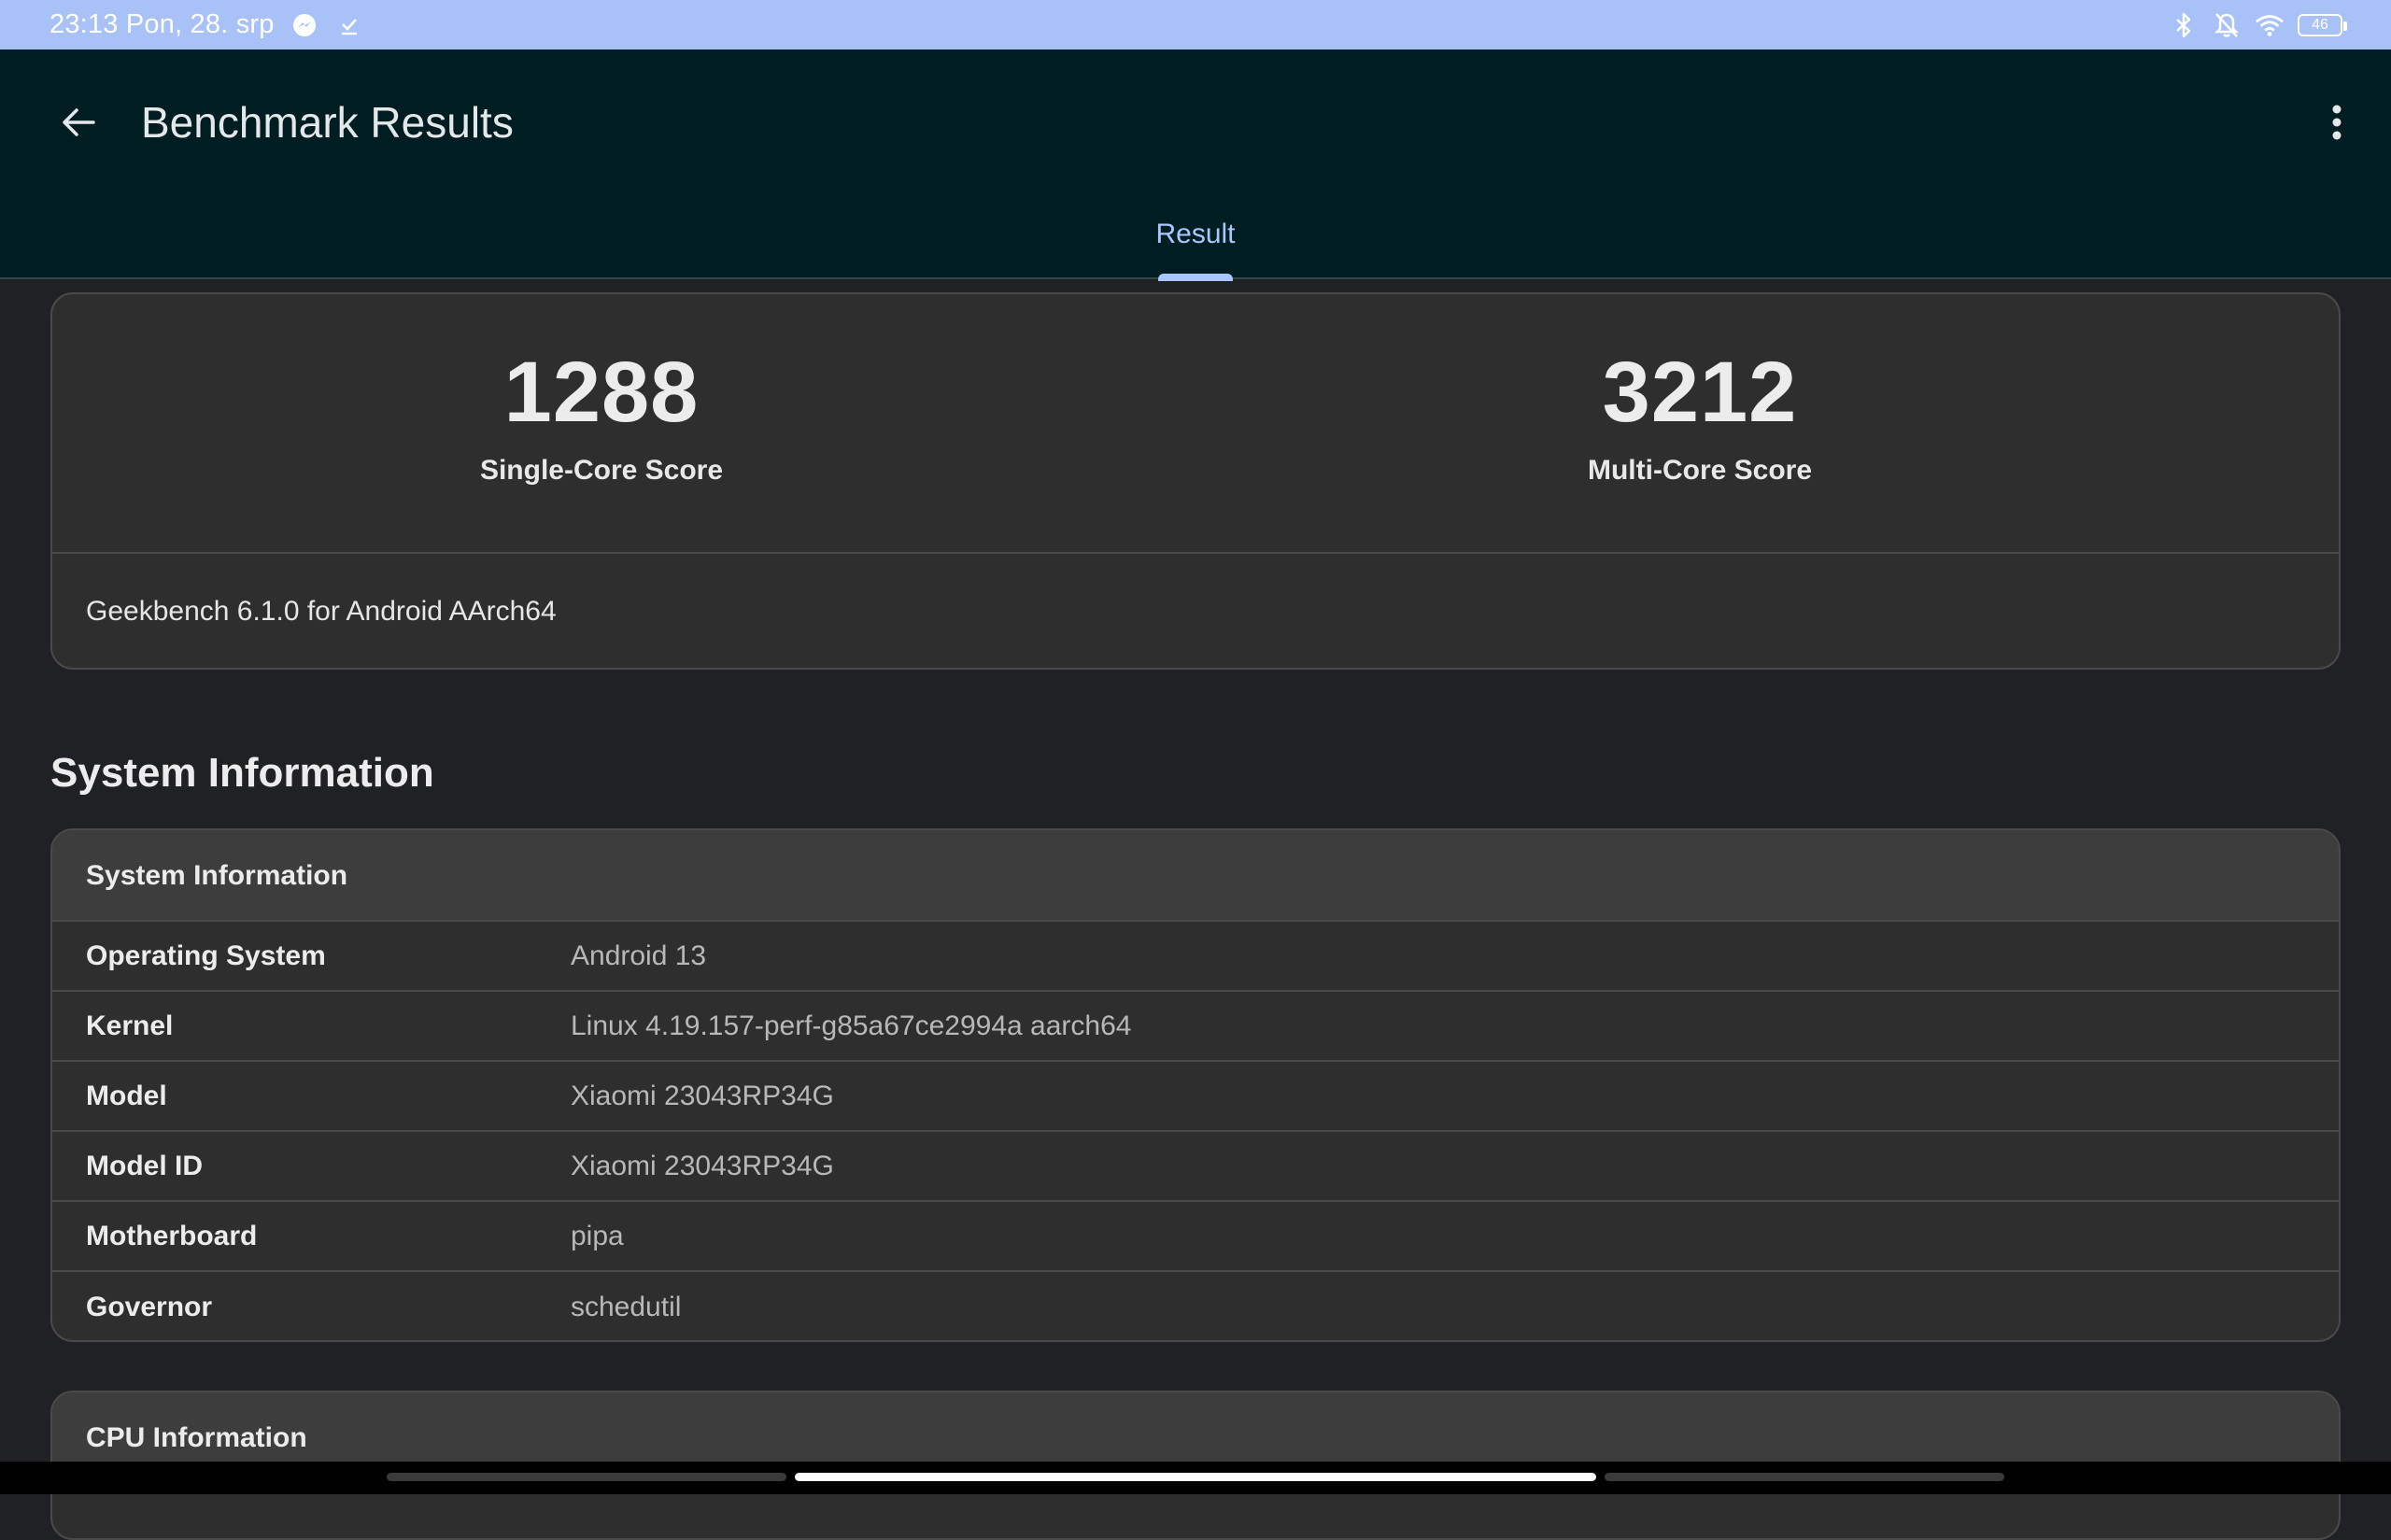 Image resolution: width=2391 pixels, height=1540 pixels. I want to click on bell-off-icon, so click(2227, 25).